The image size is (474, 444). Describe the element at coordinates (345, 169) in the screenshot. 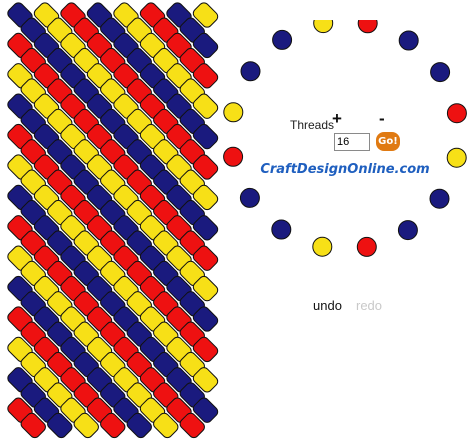

I see `site-watermark: CraftDesignOnline.com` at that location.